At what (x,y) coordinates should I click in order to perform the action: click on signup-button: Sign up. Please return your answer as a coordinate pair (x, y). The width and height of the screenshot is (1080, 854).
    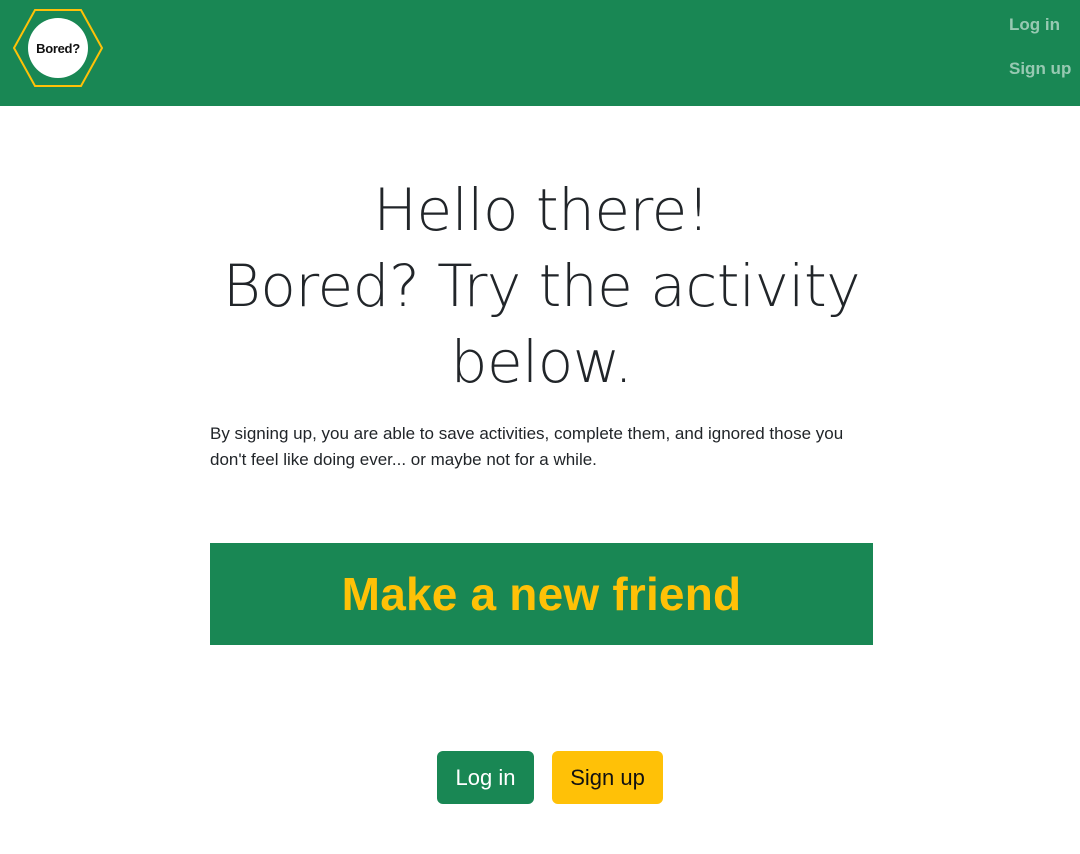
    Looking at the image, I should click on (607, 777).